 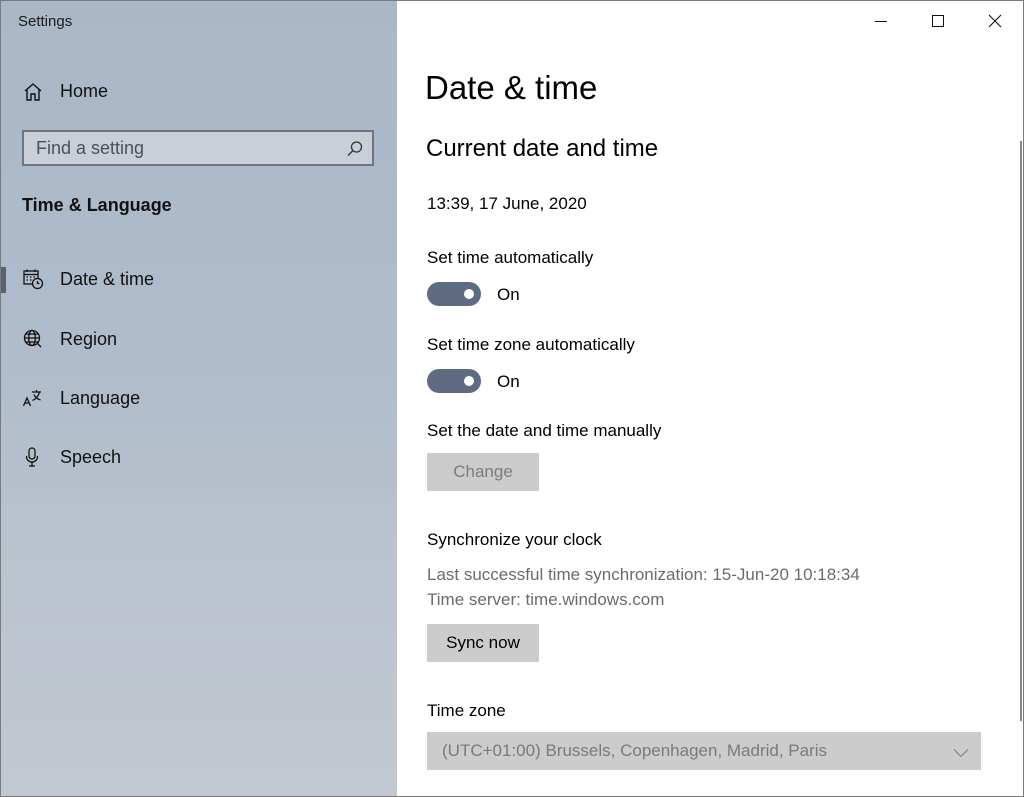 I want to click on set-time-auto-toggle, so click(x=454, y=294).